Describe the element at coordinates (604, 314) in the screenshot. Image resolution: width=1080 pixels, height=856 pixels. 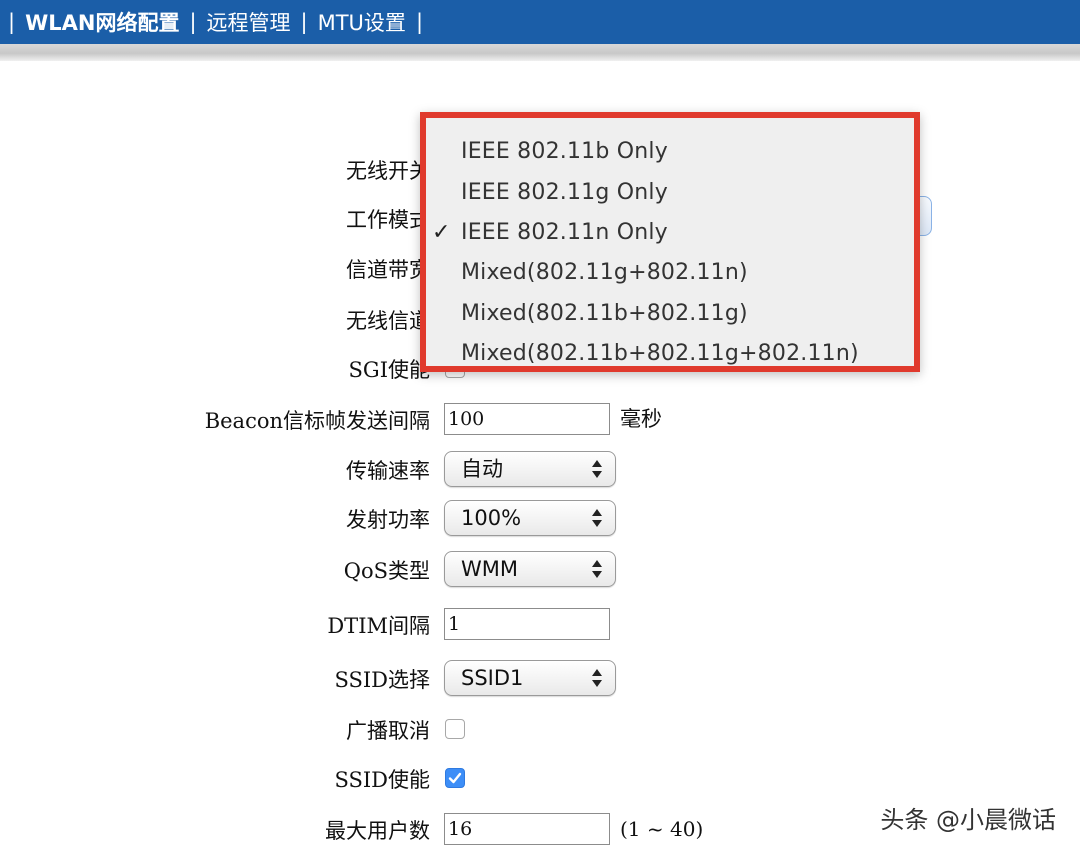
I see `dropdown-option: Mixed(802.11b+802.11g)` at that location.